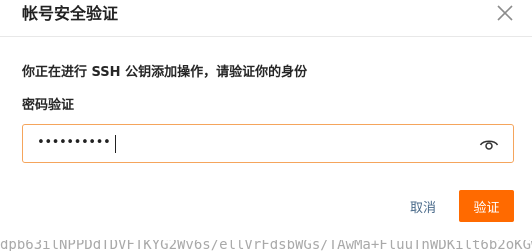 The image size is (532, 251). What do you see at coordinates (266, 18) in the screenshot?
I see `dialog-header: 帐号安全验证` at bounding box center [266, 18].